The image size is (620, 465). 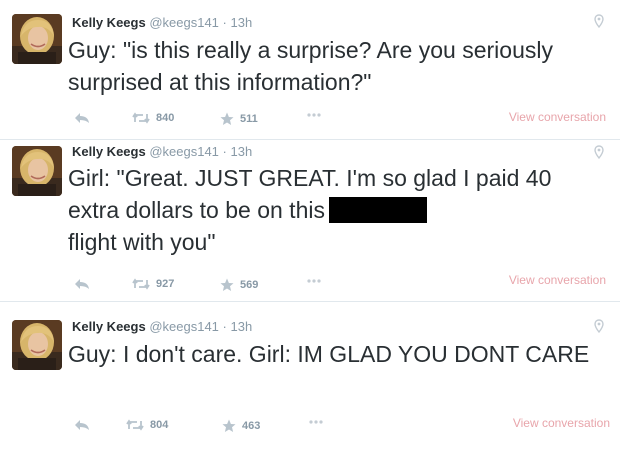 I want to click on retweet-count: 927, so click(x=165, y=284).